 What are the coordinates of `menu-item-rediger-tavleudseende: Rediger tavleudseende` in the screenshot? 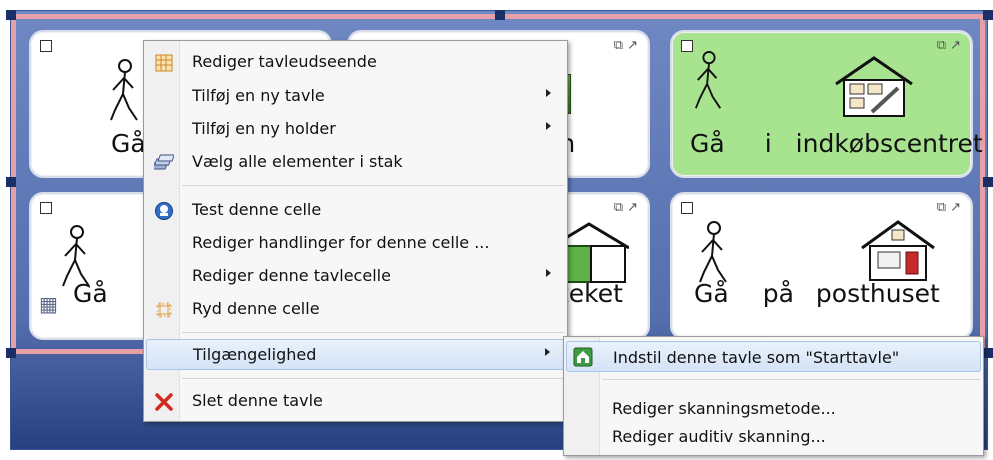 It's located at (355, 62).